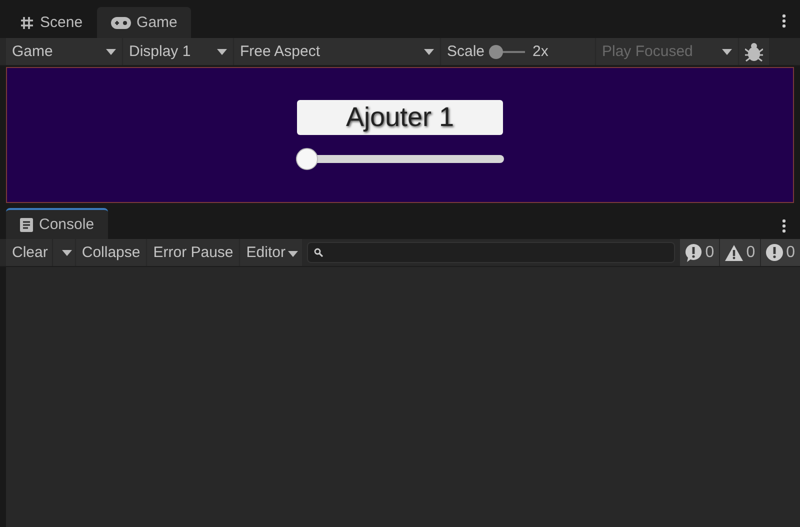  Describe the element at coordinates (120, 22) in the screenshot. I see `gamepad-icon` at that location.